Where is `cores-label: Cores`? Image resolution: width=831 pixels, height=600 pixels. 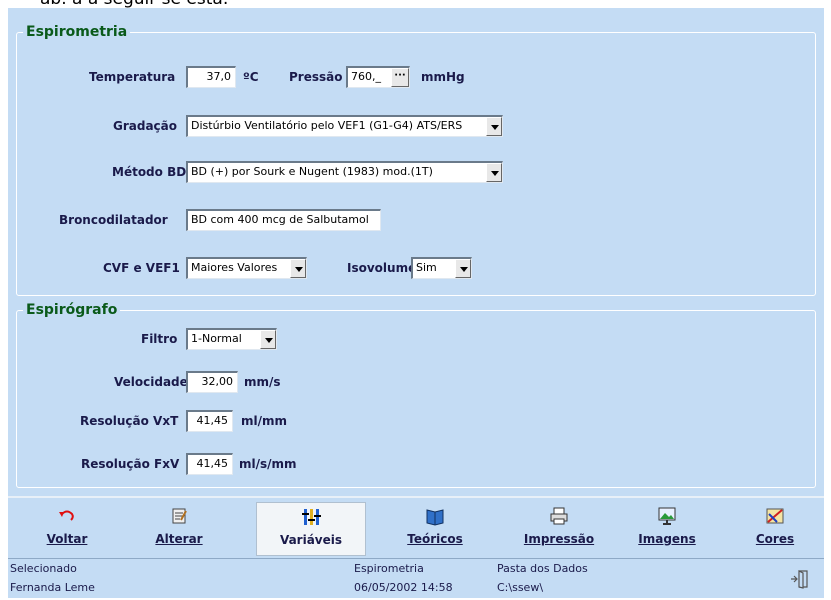
cores-label: Cores is located at coordinates (775, 539).